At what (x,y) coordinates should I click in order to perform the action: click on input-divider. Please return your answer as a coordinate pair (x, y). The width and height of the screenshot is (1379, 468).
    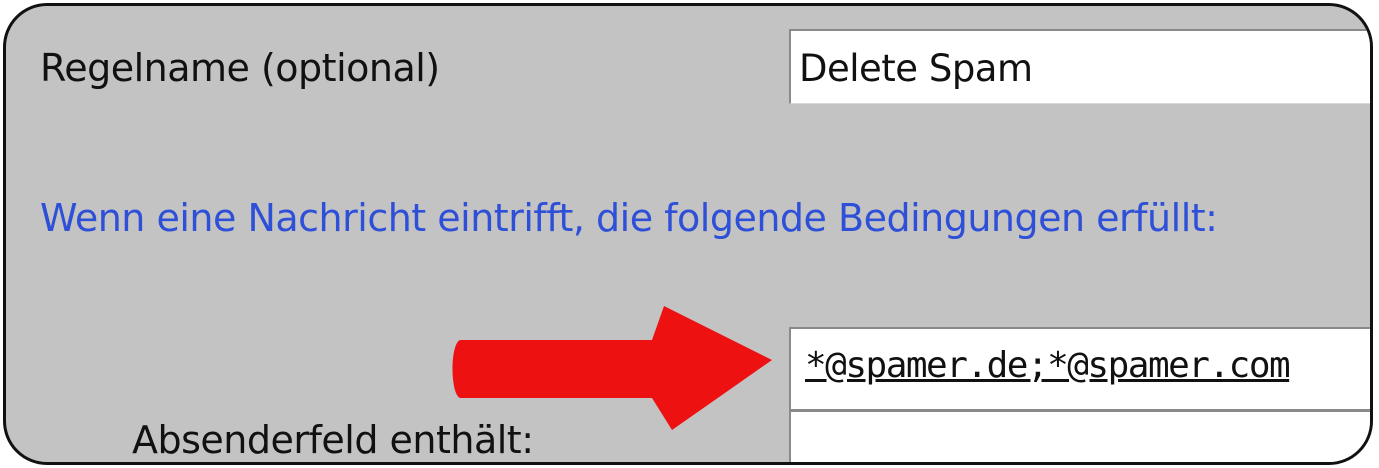
    Looking at the image, I should click on (1080, 410).